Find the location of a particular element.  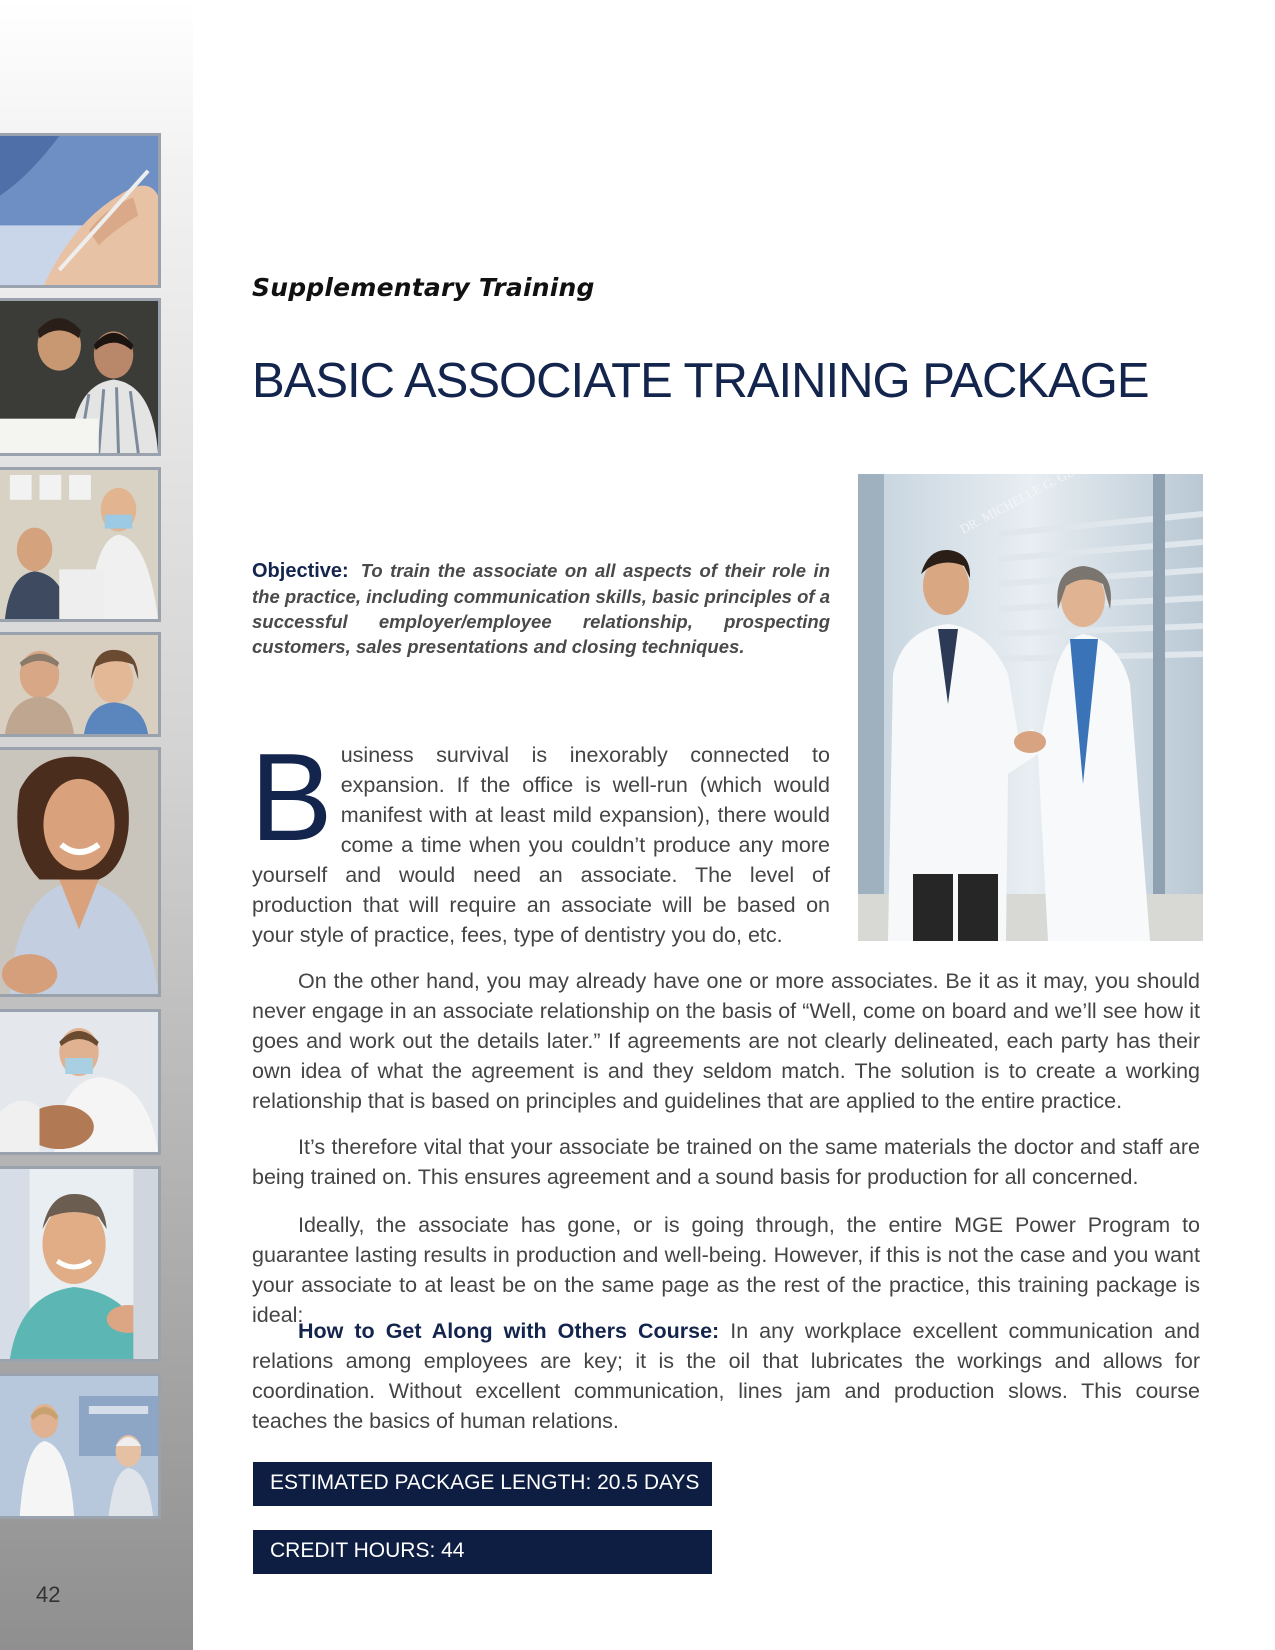

section-label: Supplementary Training is located at coordinates (423, 287).